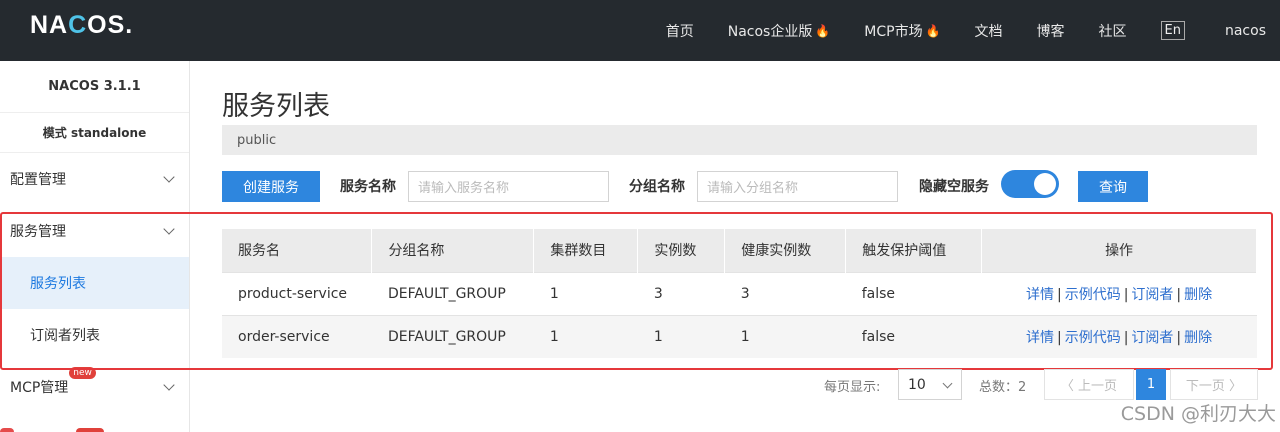  Describe the element at coordinates (1045, 184) in the screenshot. I see `toggle-knob` at that location.